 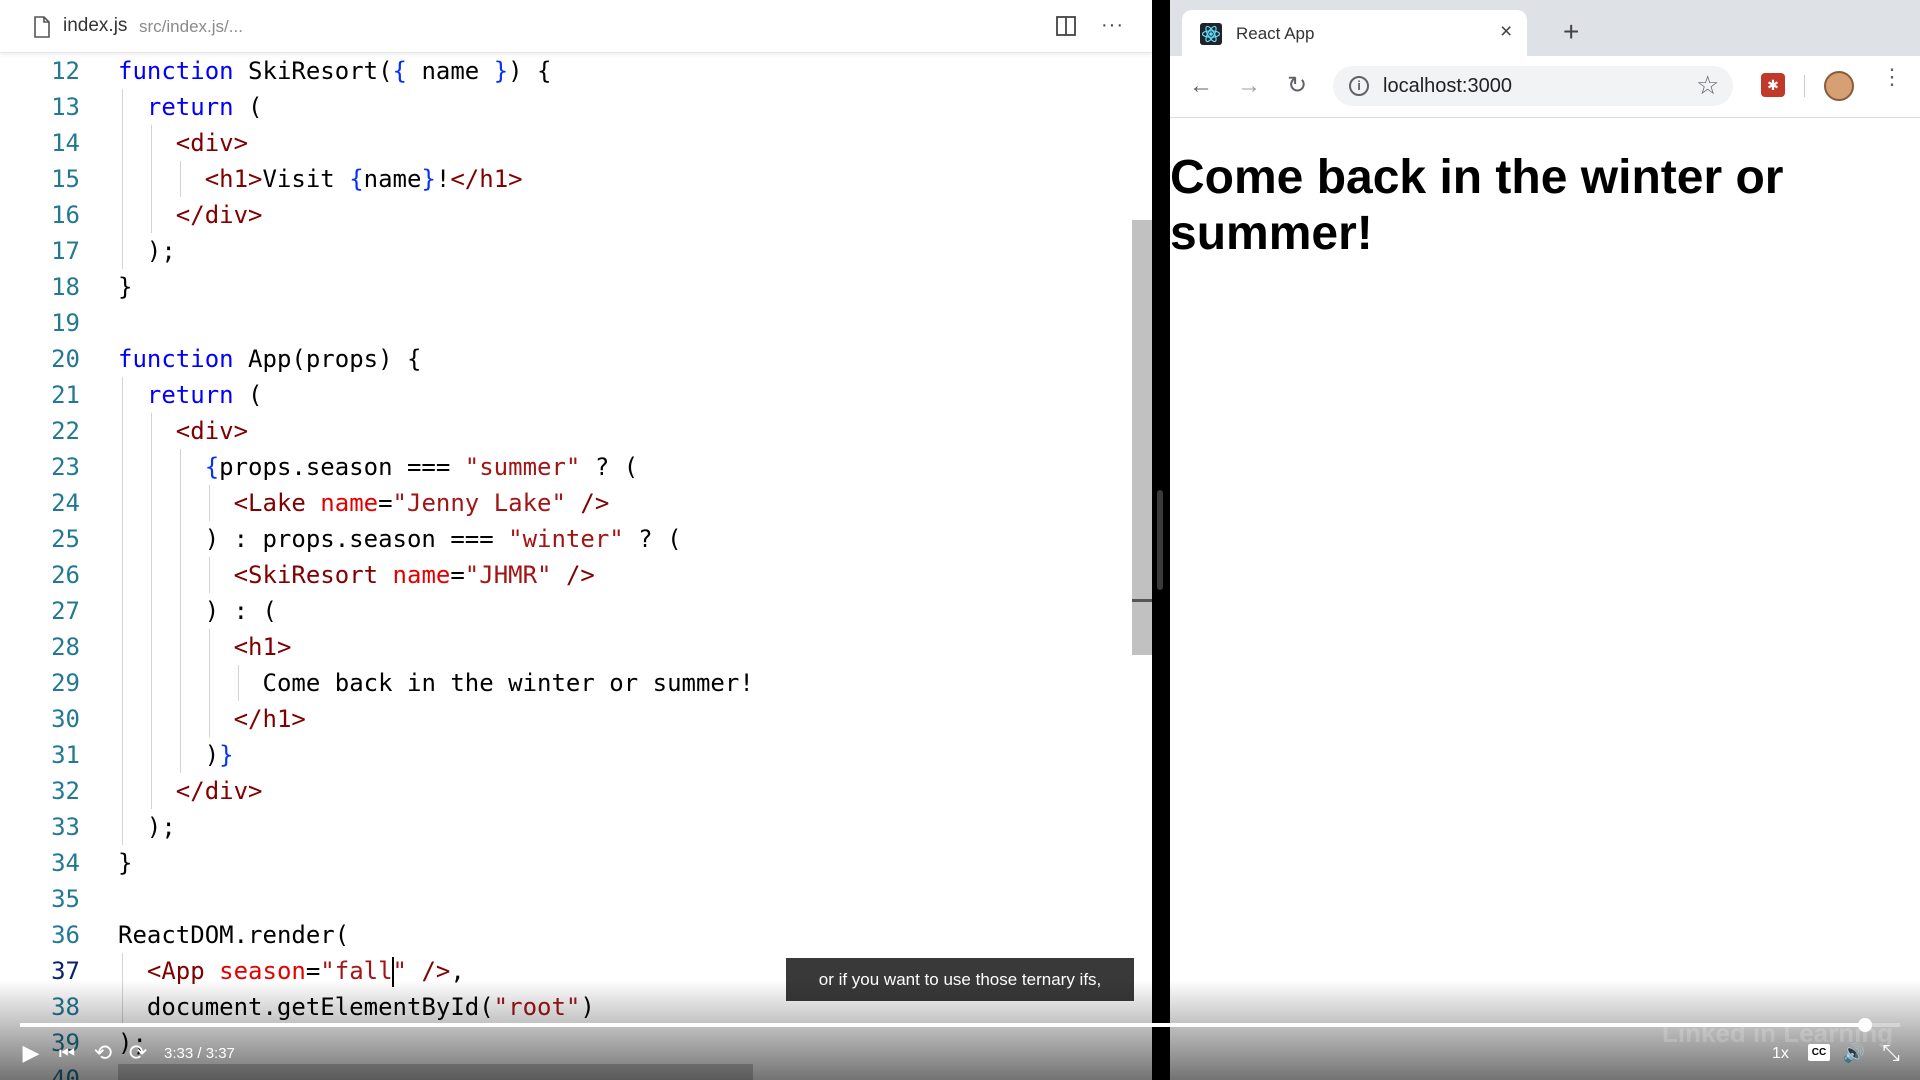 What do you see at coordinates (1354, 33) in the screenshot?
I see `browser-tab: React App ×` at bounding box center [1354, 33].